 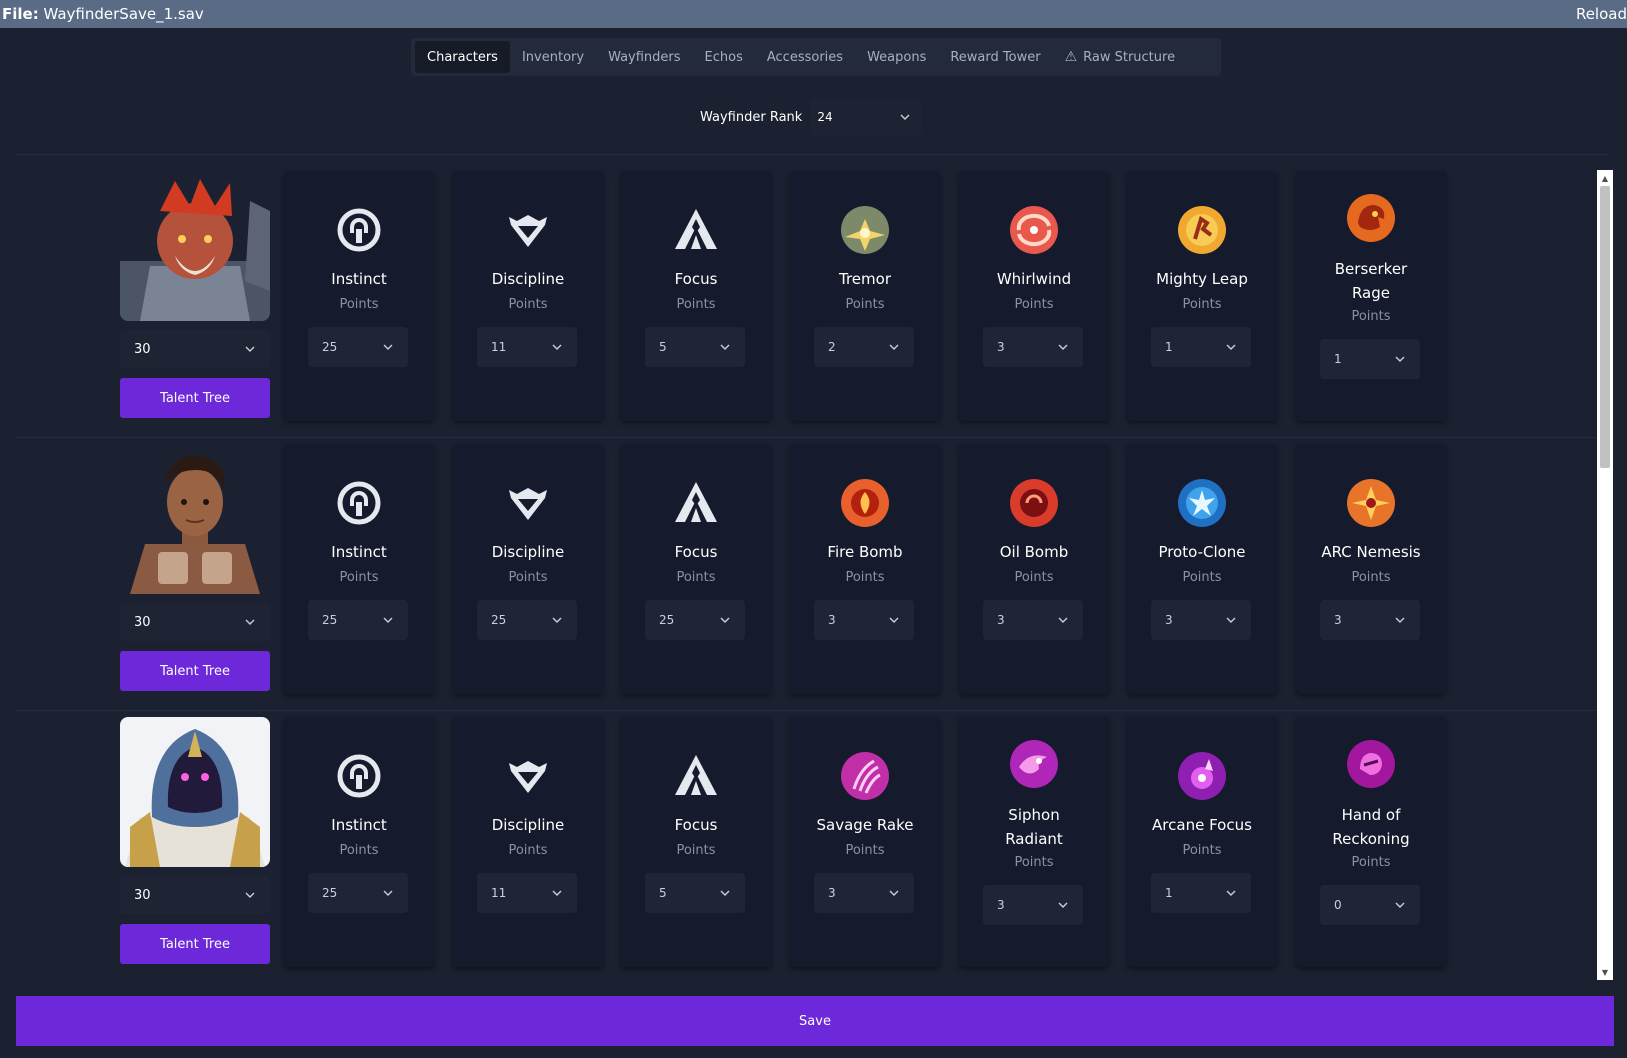 I want to click on points-value: 5, so click(x=663, y=893).